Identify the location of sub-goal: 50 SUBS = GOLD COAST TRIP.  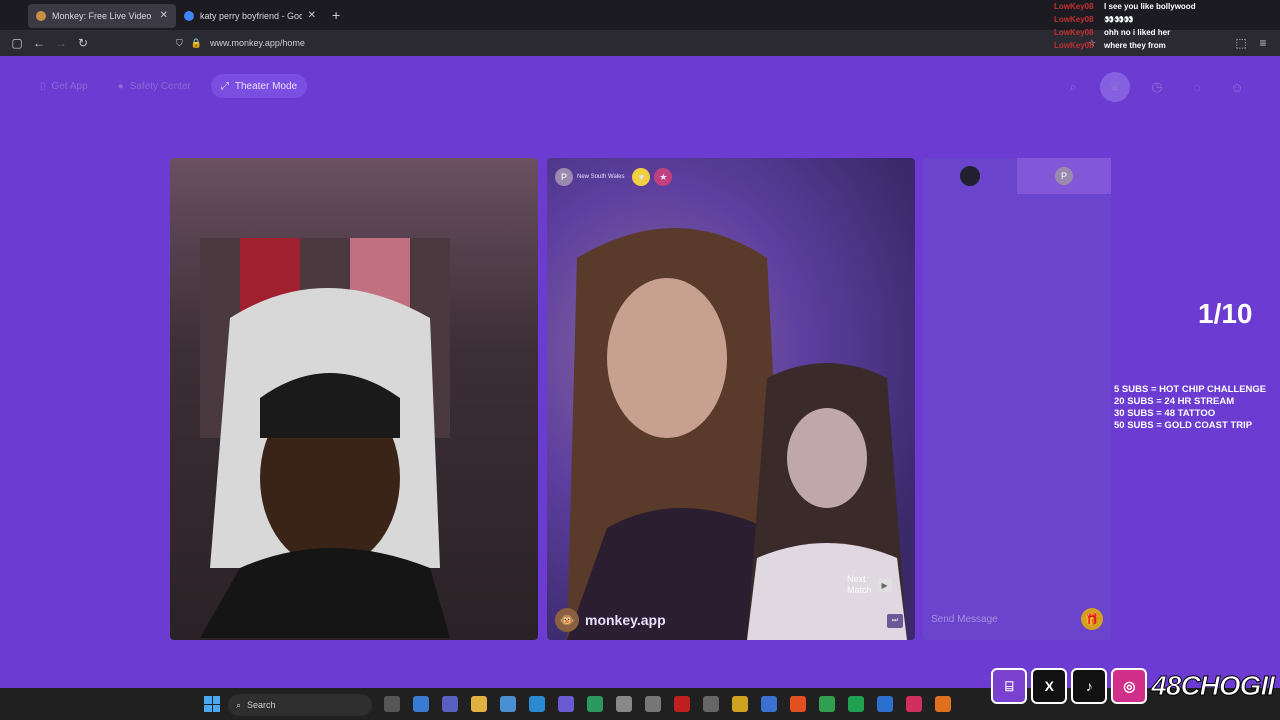
(1183, 425).